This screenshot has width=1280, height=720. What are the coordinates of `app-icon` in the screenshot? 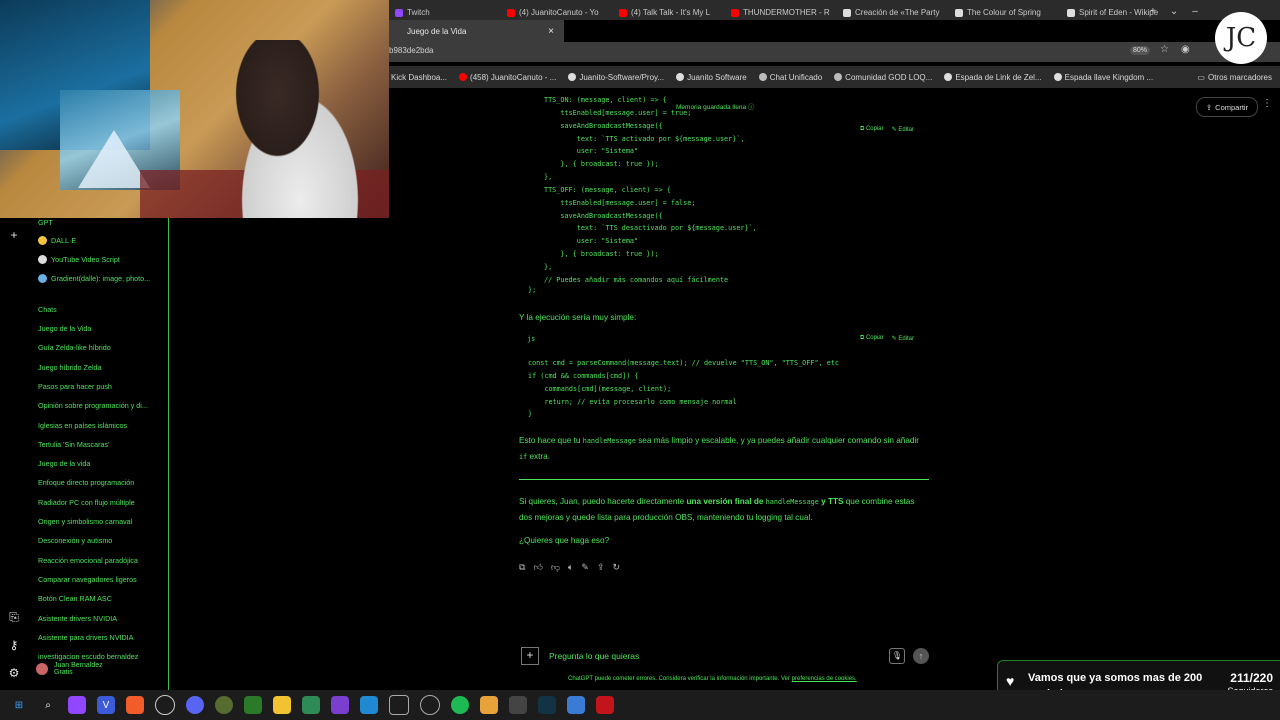 It's located at (224, 705).